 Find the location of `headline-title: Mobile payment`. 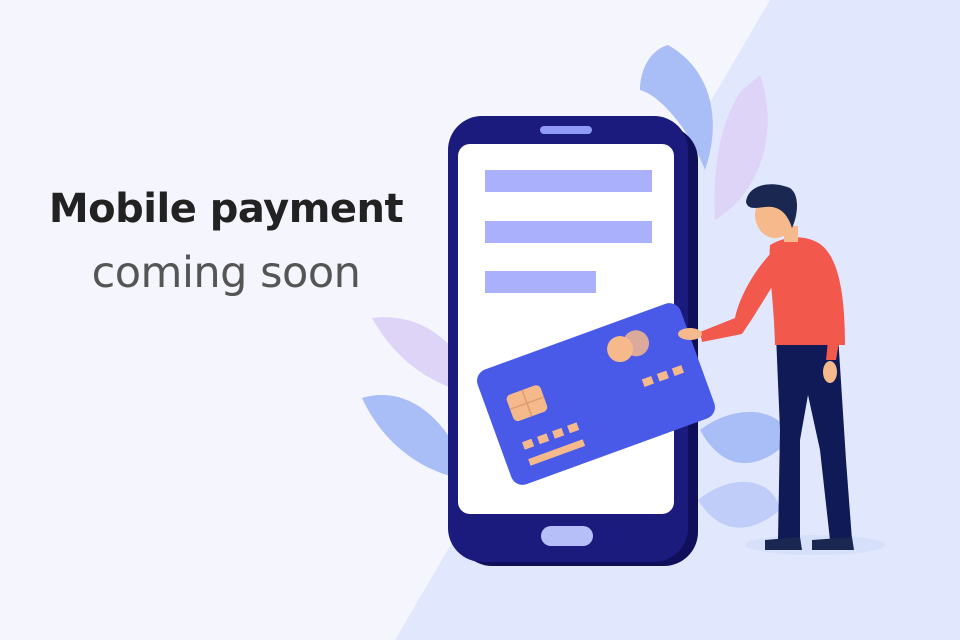

headline-title: Mobile payment is located at coordinates (226, 209).